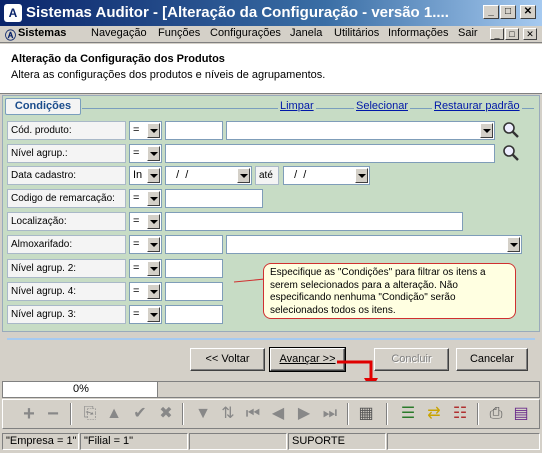 Image resolution: width=542 pixels, height=453 pixels. Describe the element at coordinates (245, 33) in the screenshot. I see `menu-configuracoes: Configurações` at that location.